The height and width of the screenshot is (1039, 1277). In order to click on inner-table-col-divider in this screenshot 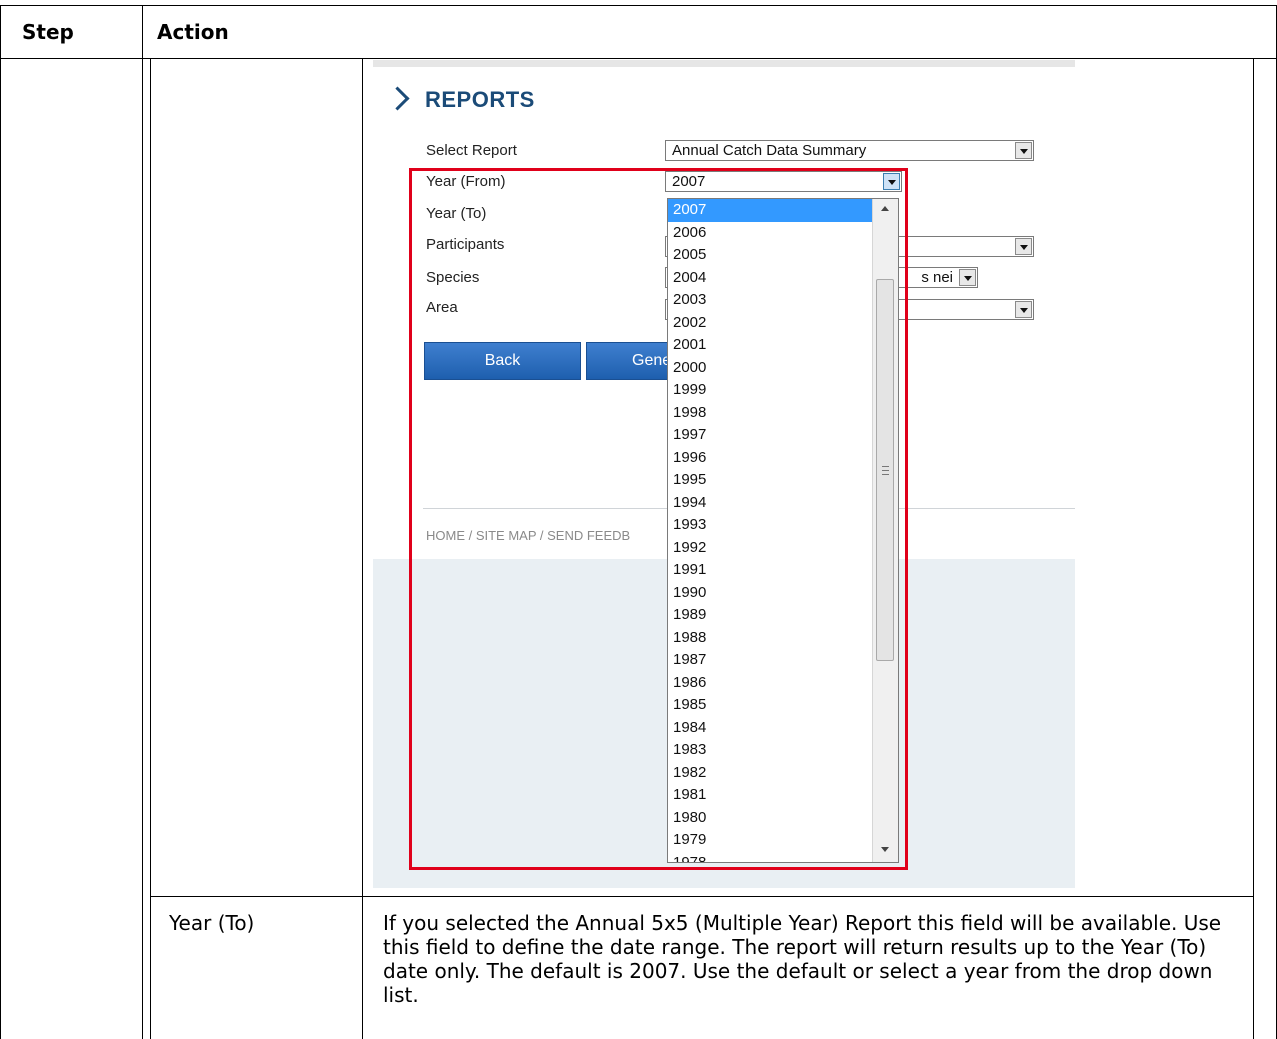, I will do `click(362, 548)`.